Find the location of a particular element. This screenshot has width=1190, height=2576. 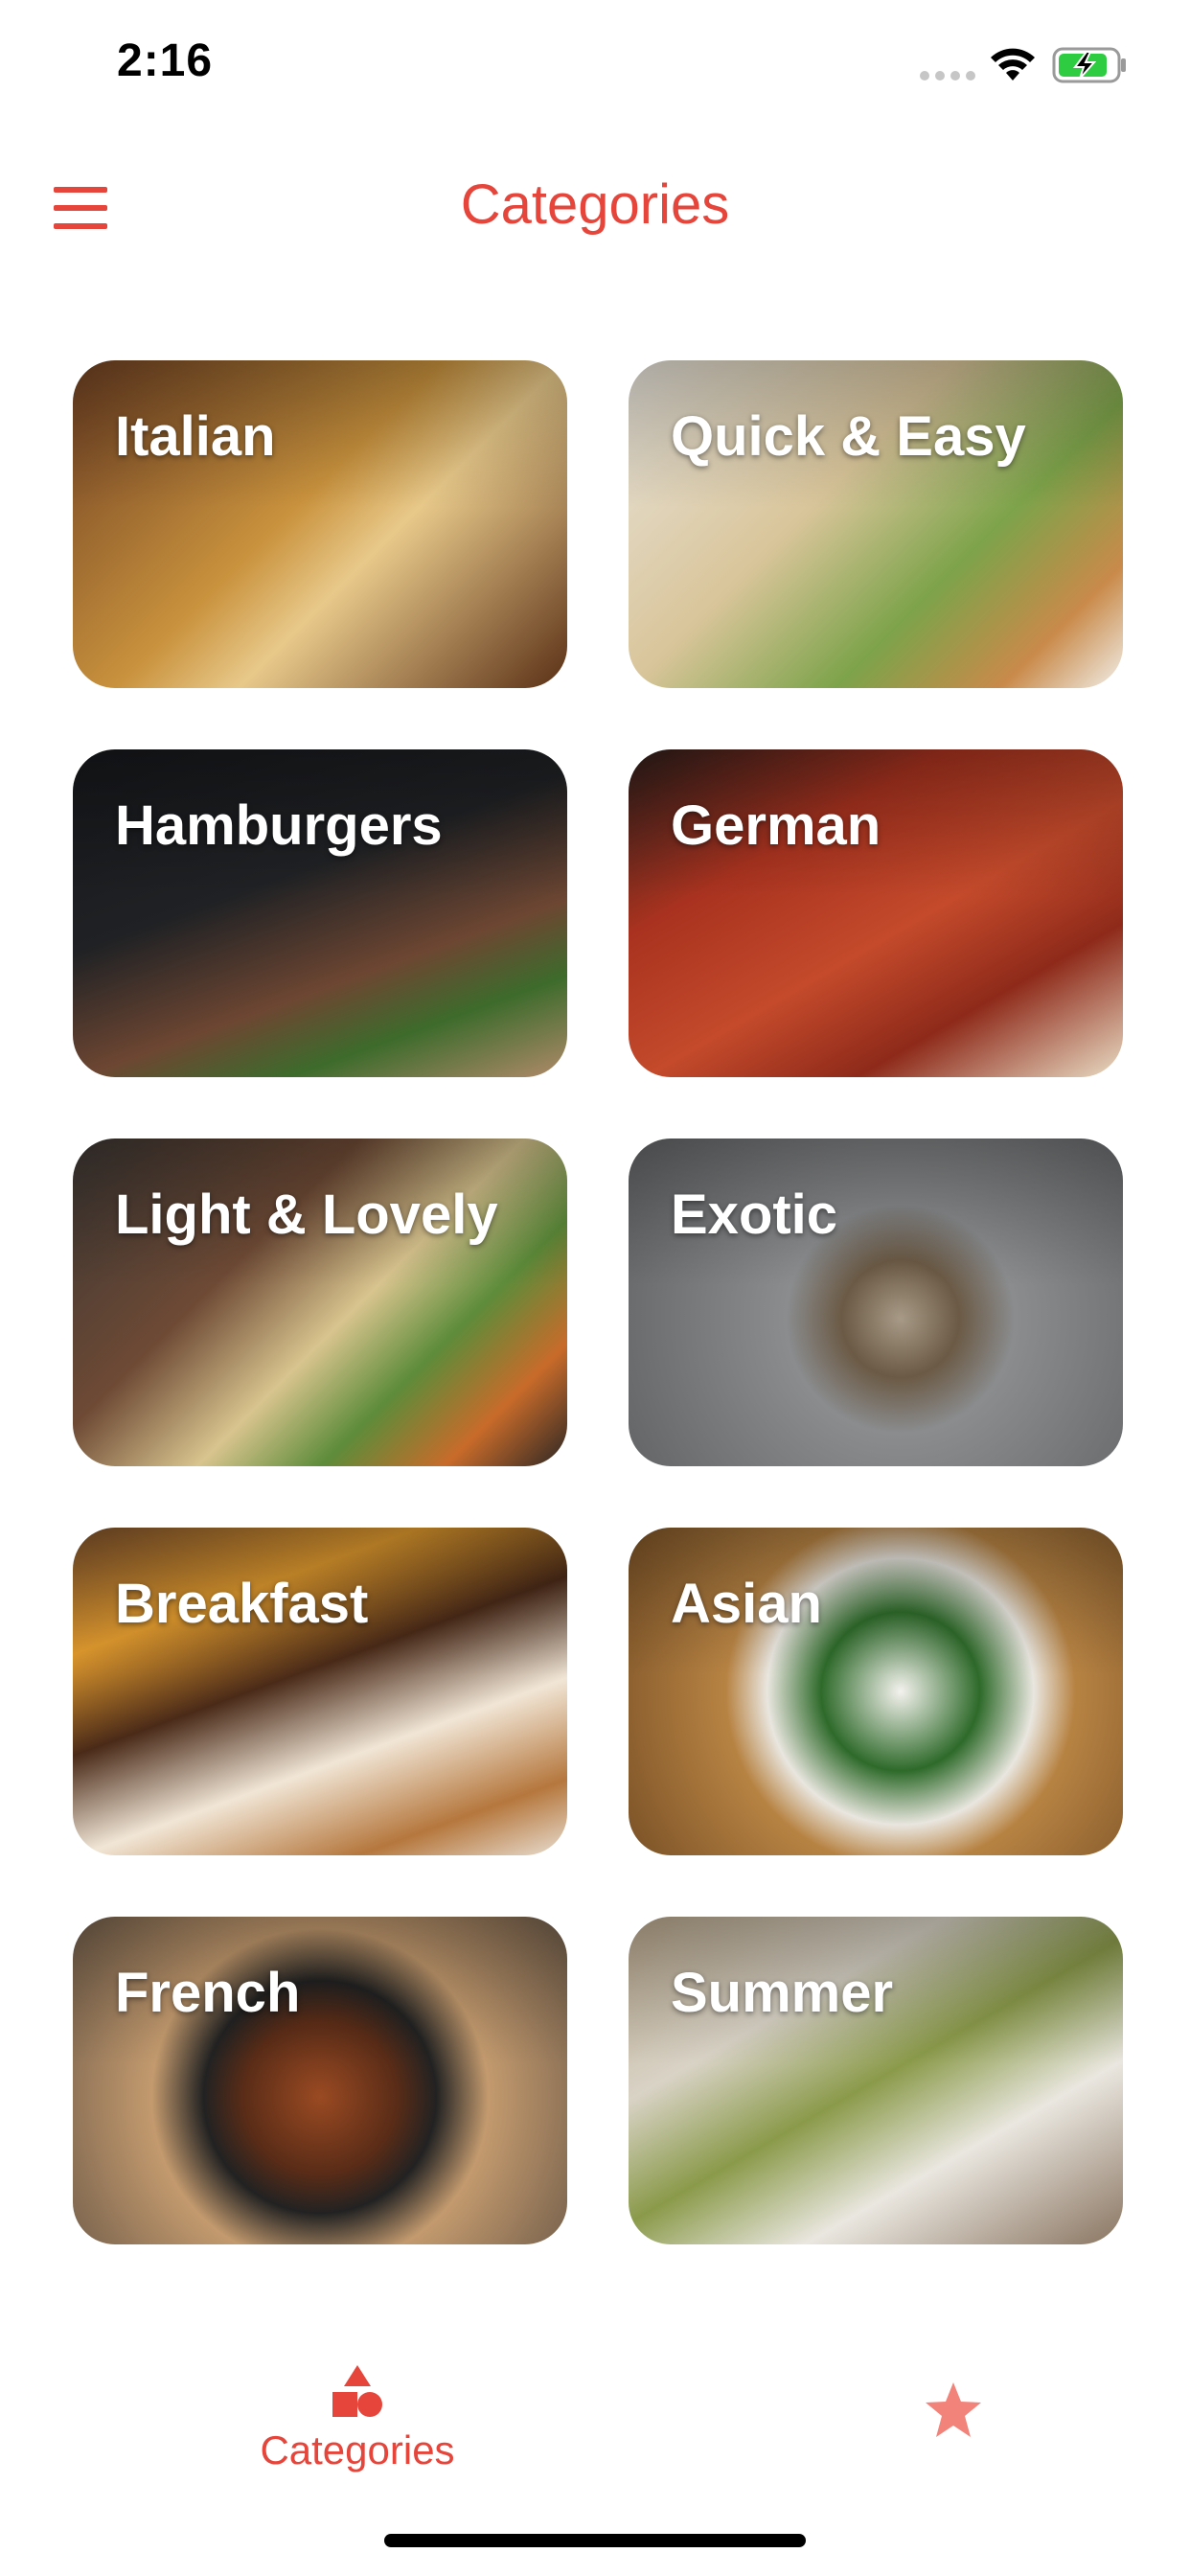

wifi-icon is located at coordinates (1013, 64).